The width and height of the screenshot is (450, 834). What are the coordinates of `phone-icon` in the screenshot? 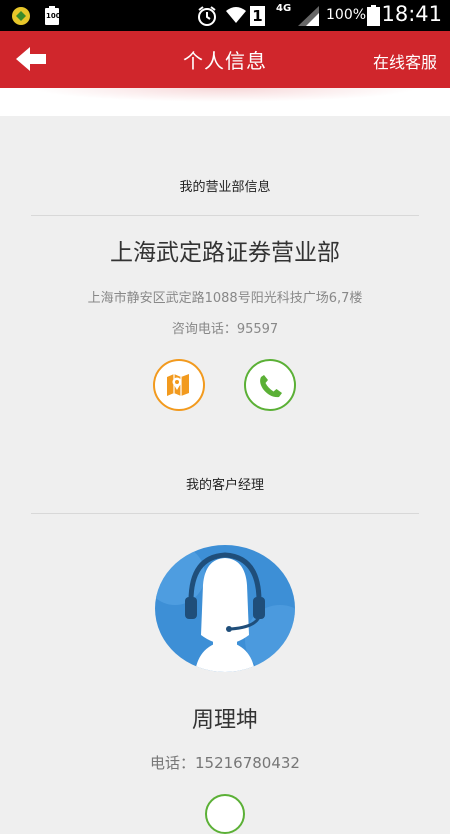 It's located at (271, 386).